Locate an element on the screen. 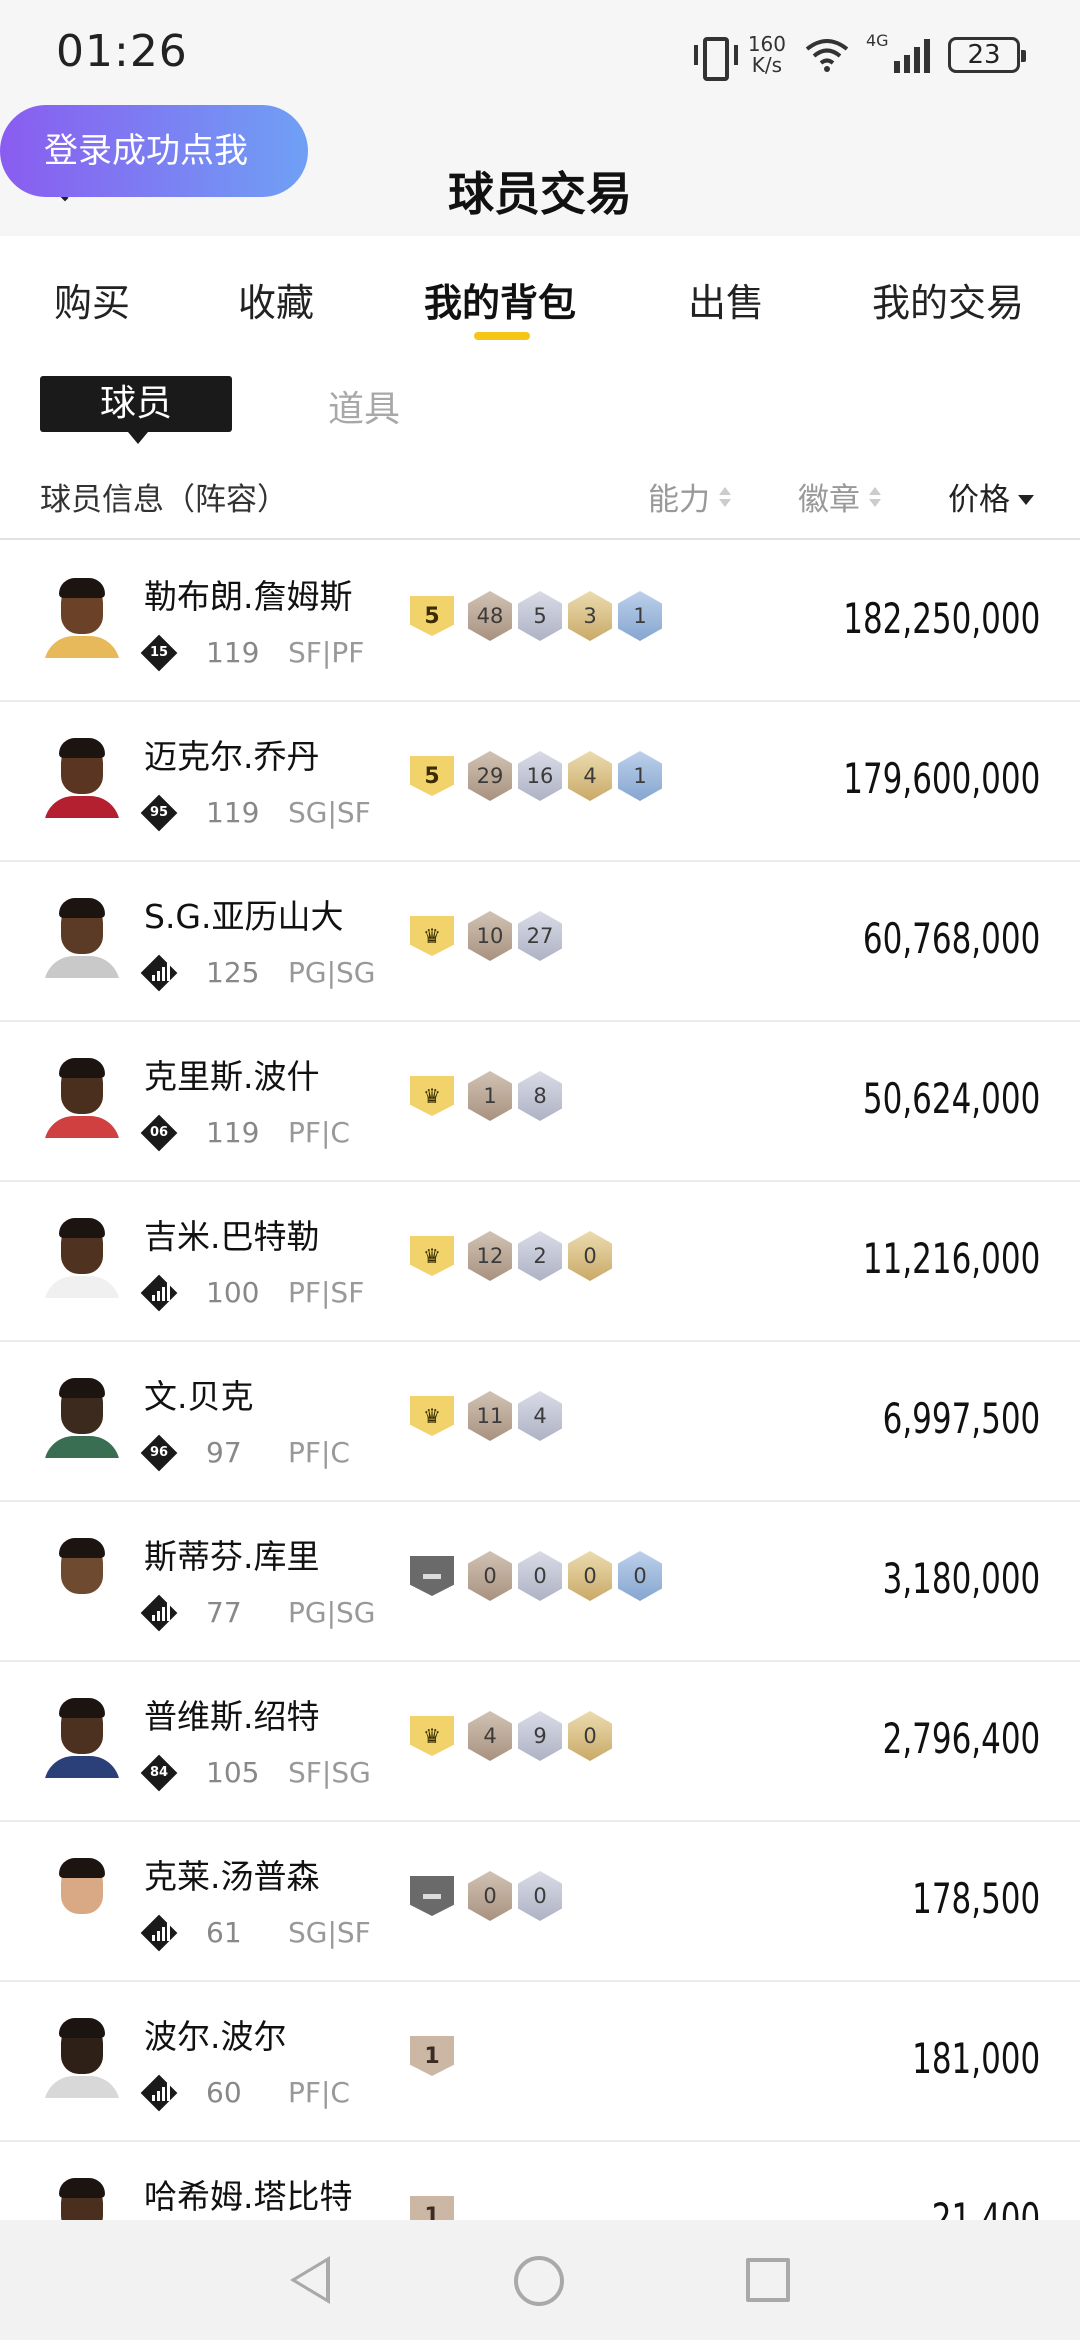  rank-number: 96 is located at coordinates (159, 1452).